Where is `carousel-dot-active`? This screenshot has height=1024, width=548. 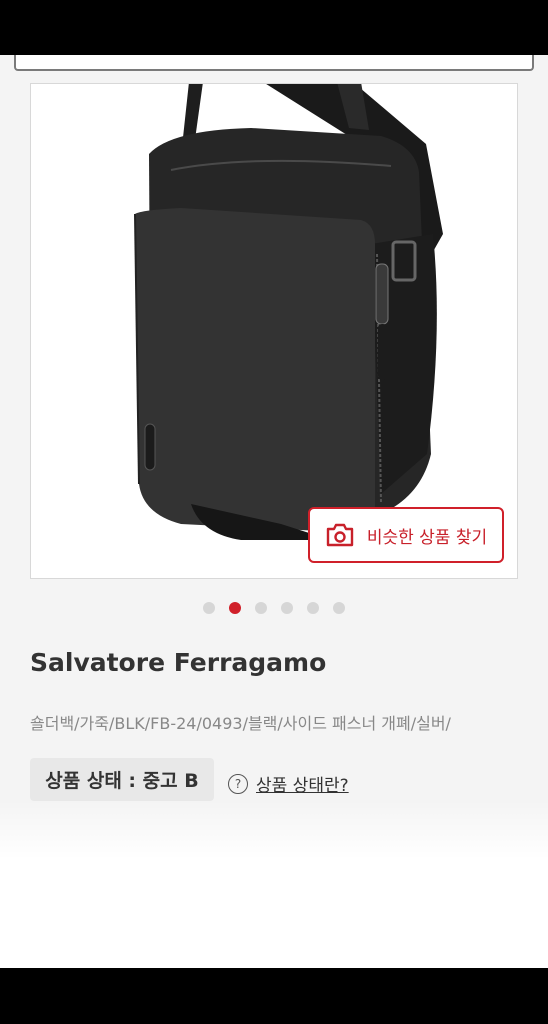 carousel-dot-active is located at coordinates (235, 608).